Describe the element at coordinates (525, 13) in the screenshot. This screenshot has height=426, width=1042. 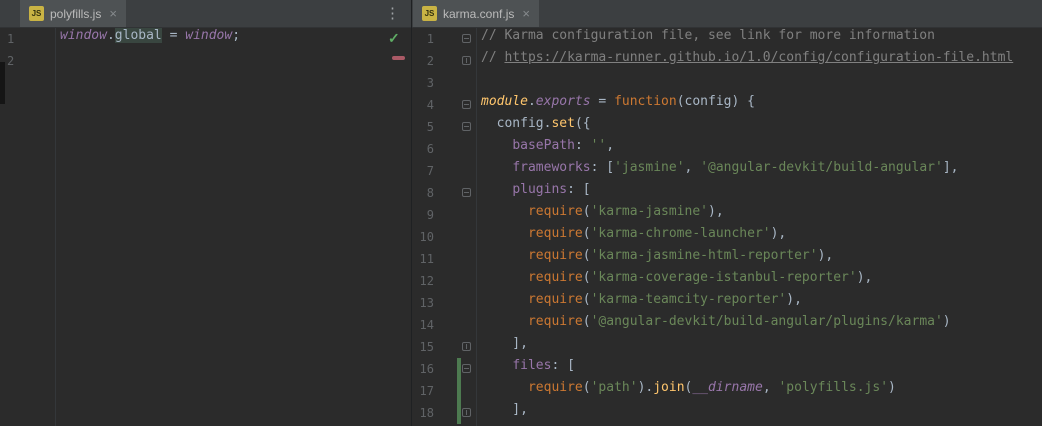
I see `close-tab-icon: ×` at that location.